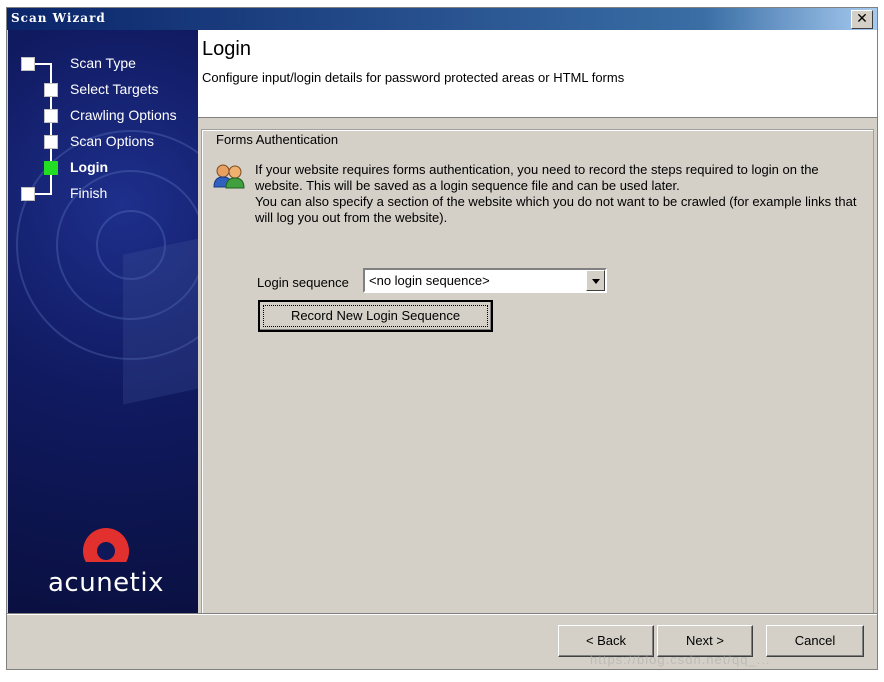  I want to click on login-sequence-dropdown: <no login sequence>, so click(485, 280).